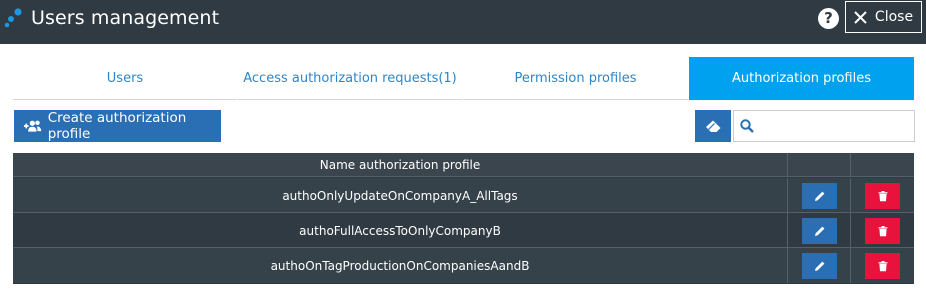  I want to click on close-icon, so click(860, 17).